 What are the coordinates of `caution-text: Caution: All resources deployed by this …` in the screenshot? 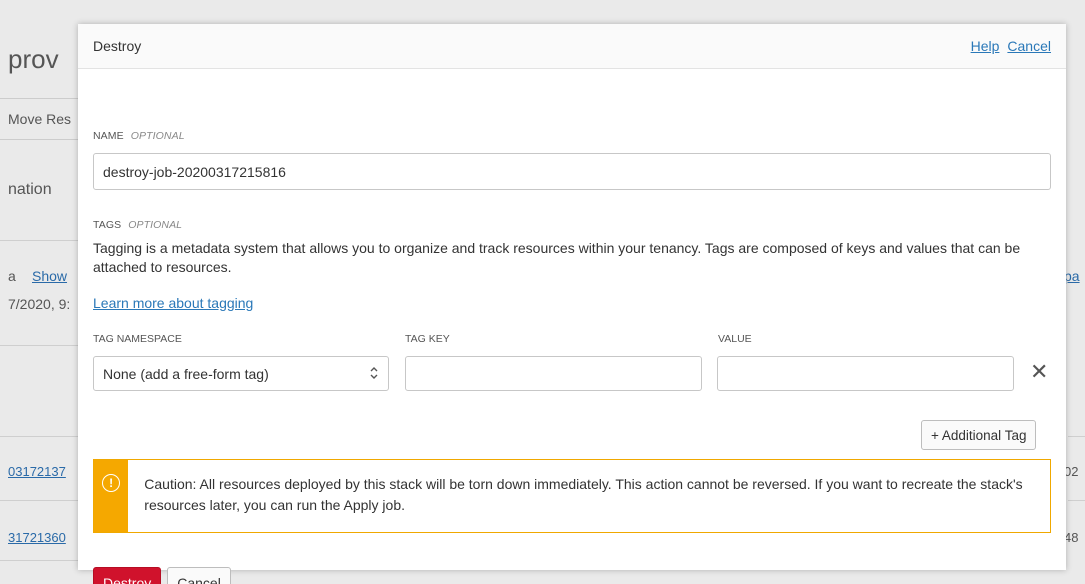 It's located at (583, 494).